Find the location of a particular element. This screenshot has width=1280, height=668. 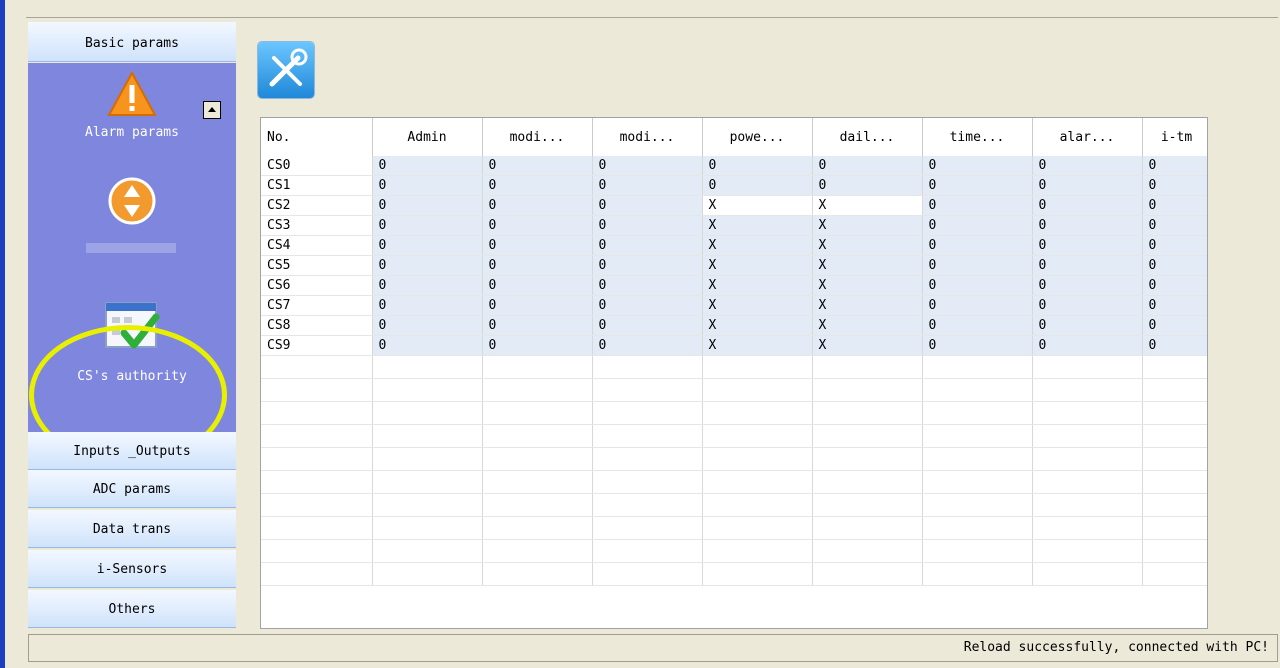

panel-item-adjust is located at coordinates (132, 216).